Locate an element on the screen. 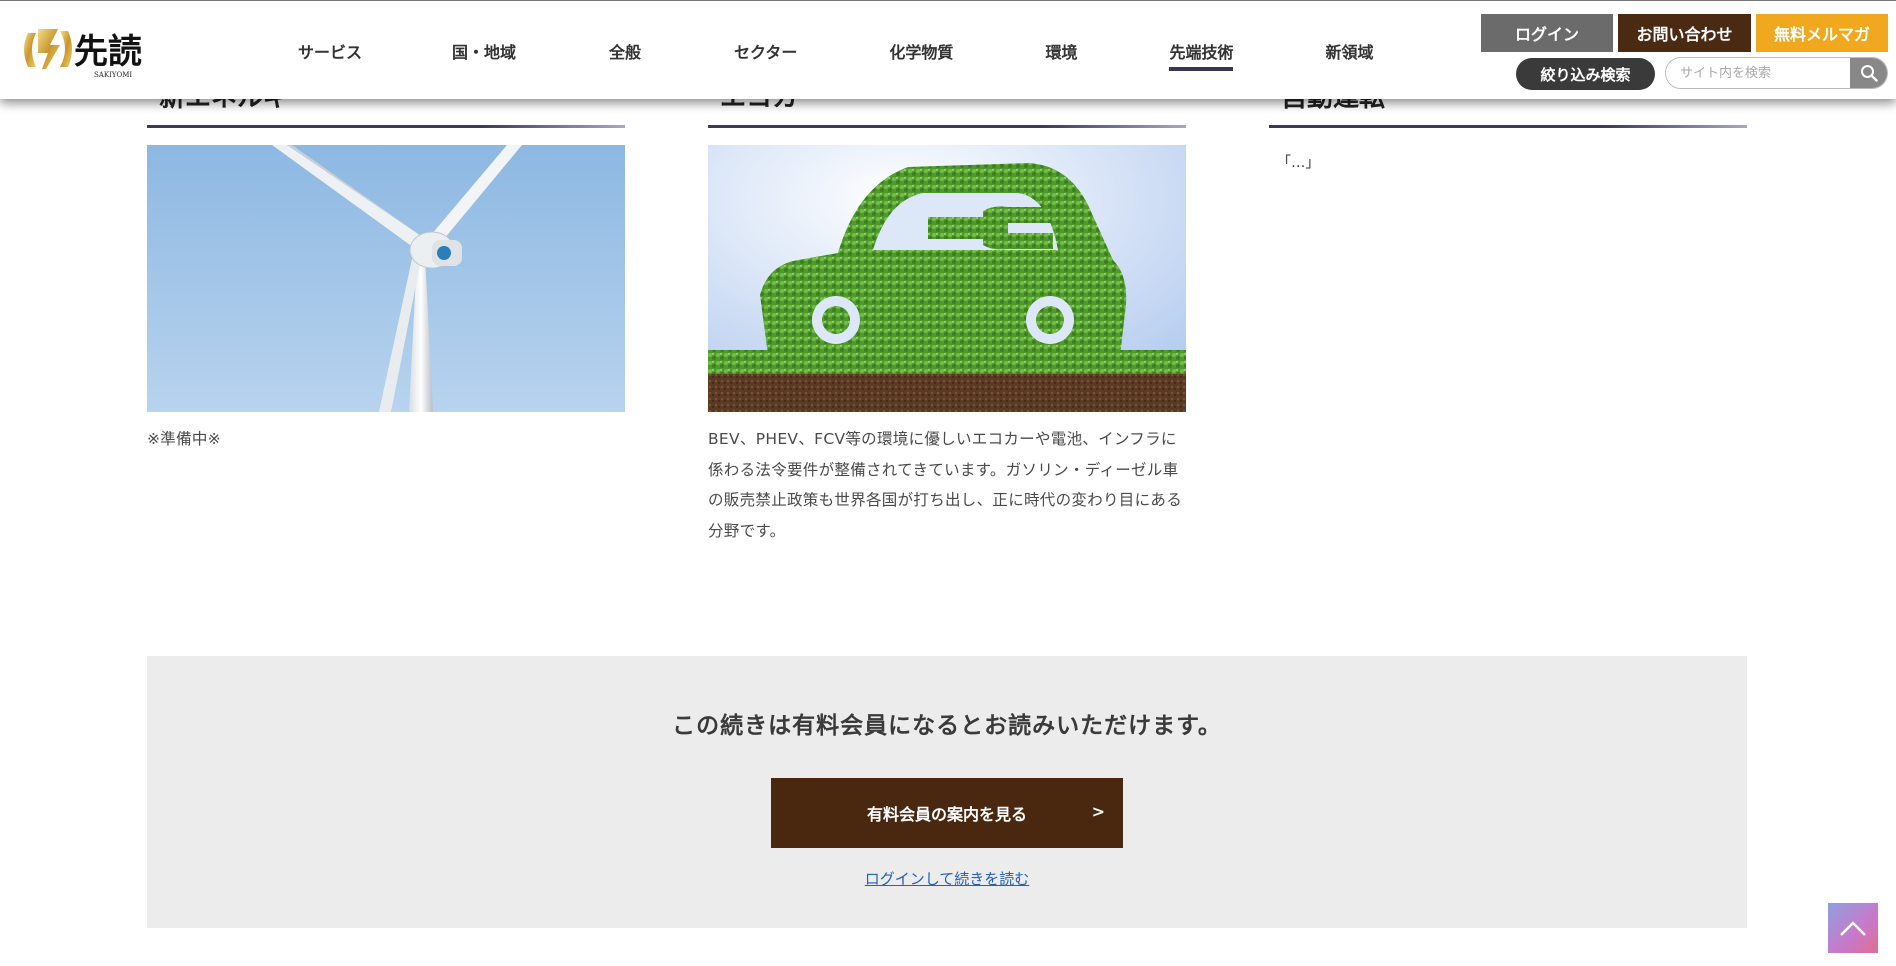 The image size is (1896, 966). svg-text: SAKIYOMI is located at coordinates (113, 75).